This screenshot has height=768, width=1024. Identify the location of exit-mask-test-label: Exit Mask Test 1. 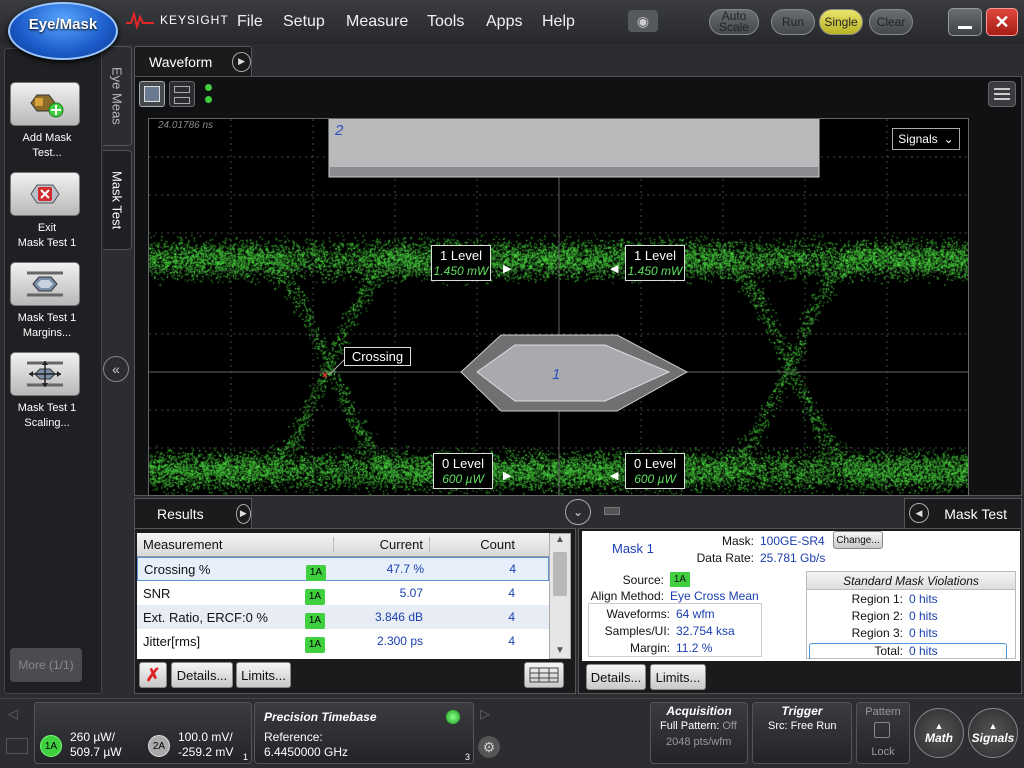
(47, 235).